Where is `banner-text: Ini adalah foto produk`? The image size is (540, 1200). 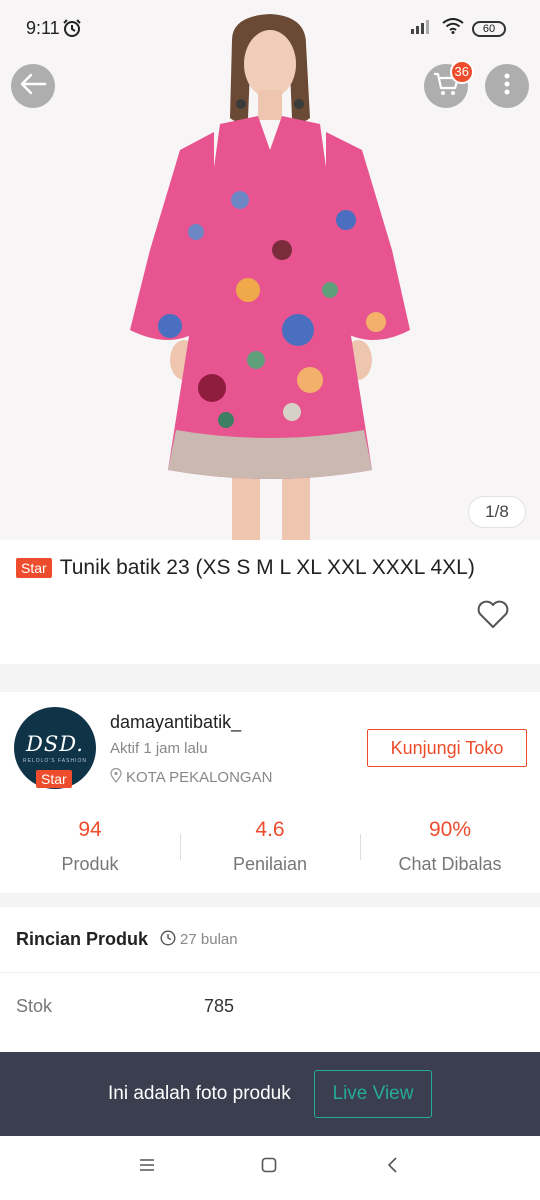
banner-text: Ini adalah foto produk is located at coordinates (199, 1093).